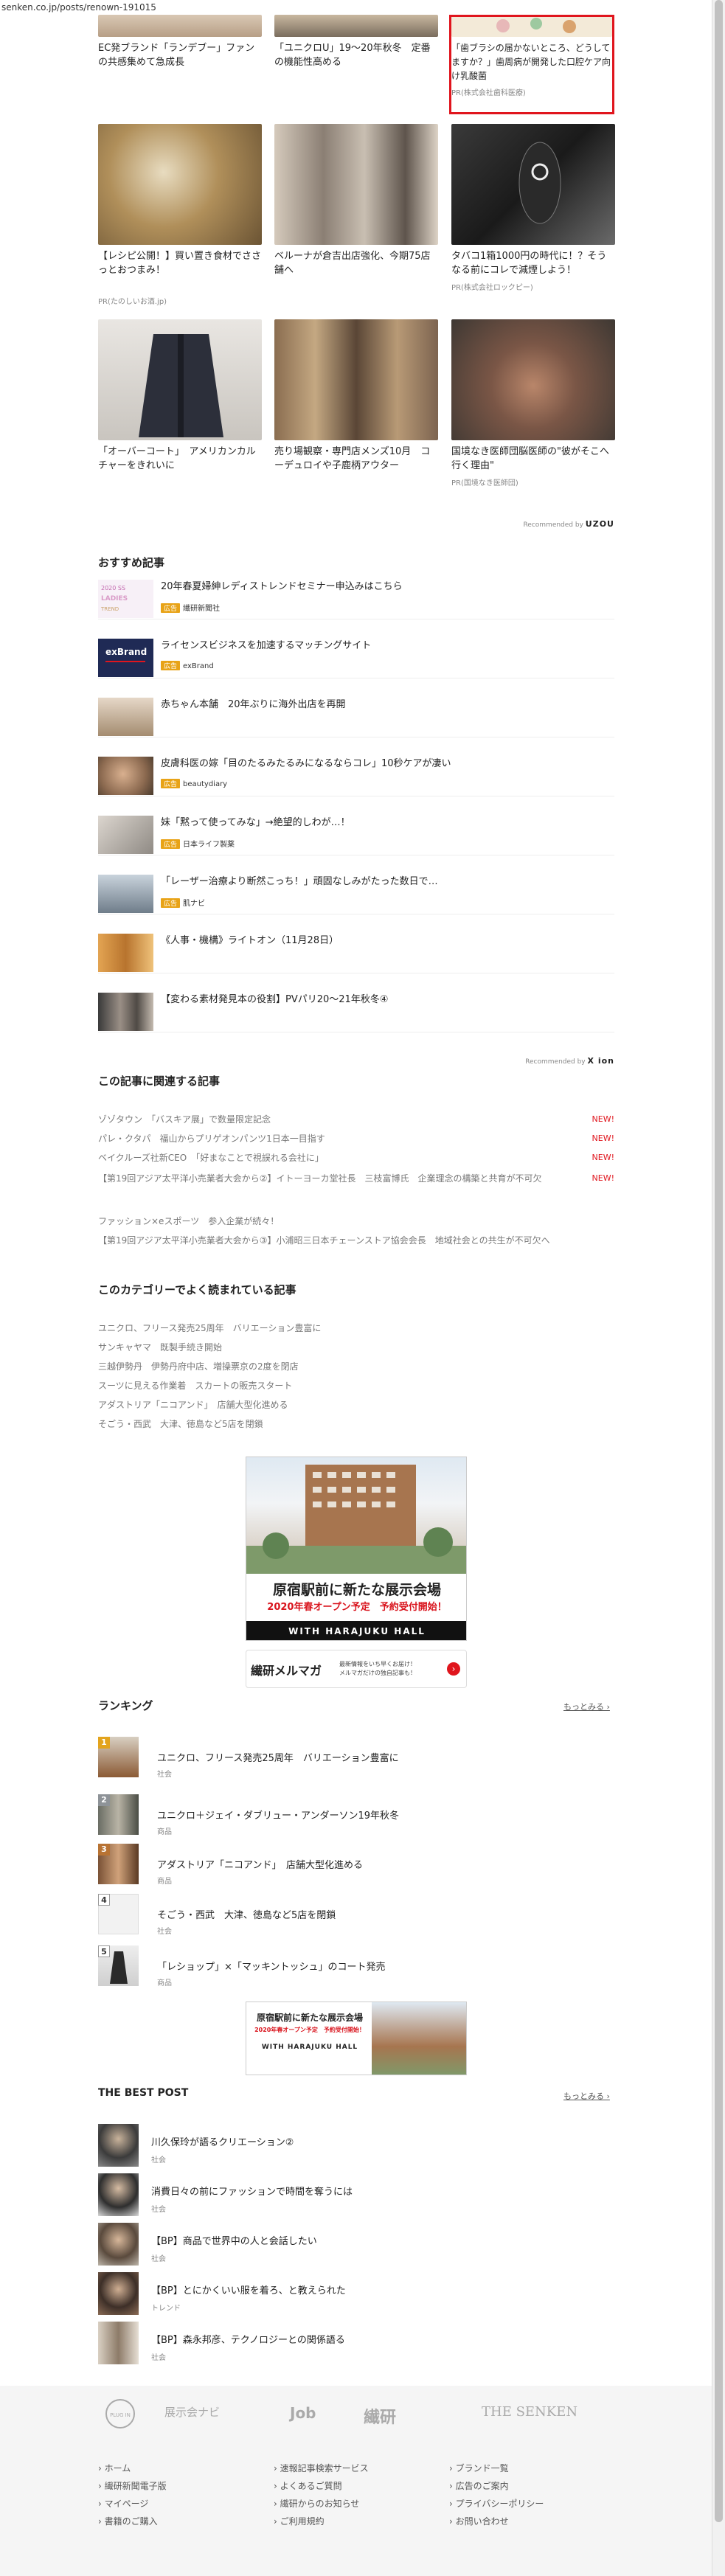  I want to click on osusume-item: 《人事・機構》ライトオン（11月28日）, so click(356, 951).